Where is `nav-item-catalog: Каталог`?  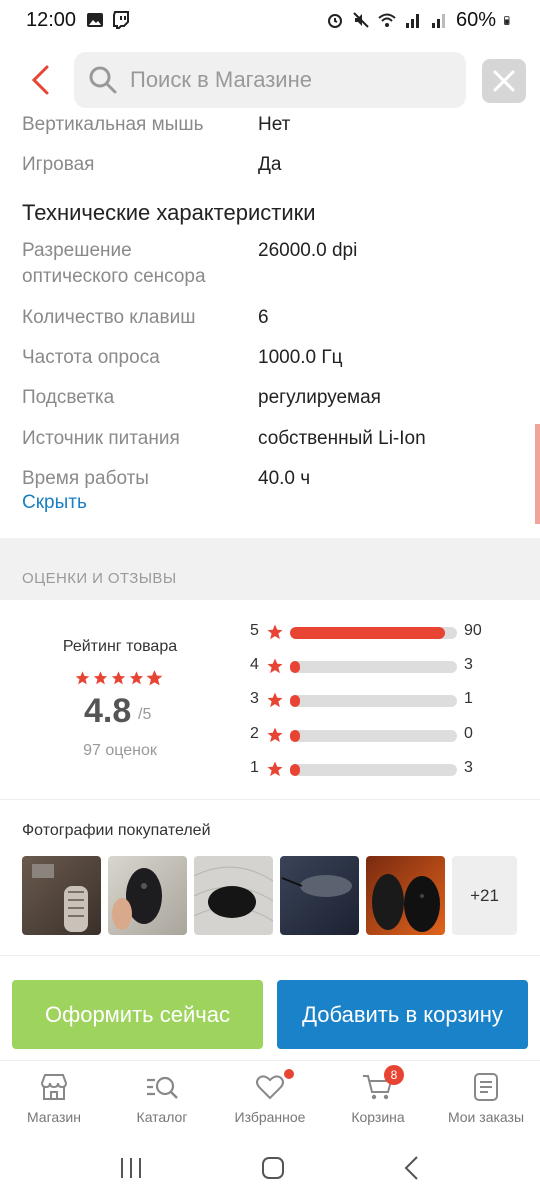
nav-item-catalog: Каталог is located at coordinates (162, 1100).